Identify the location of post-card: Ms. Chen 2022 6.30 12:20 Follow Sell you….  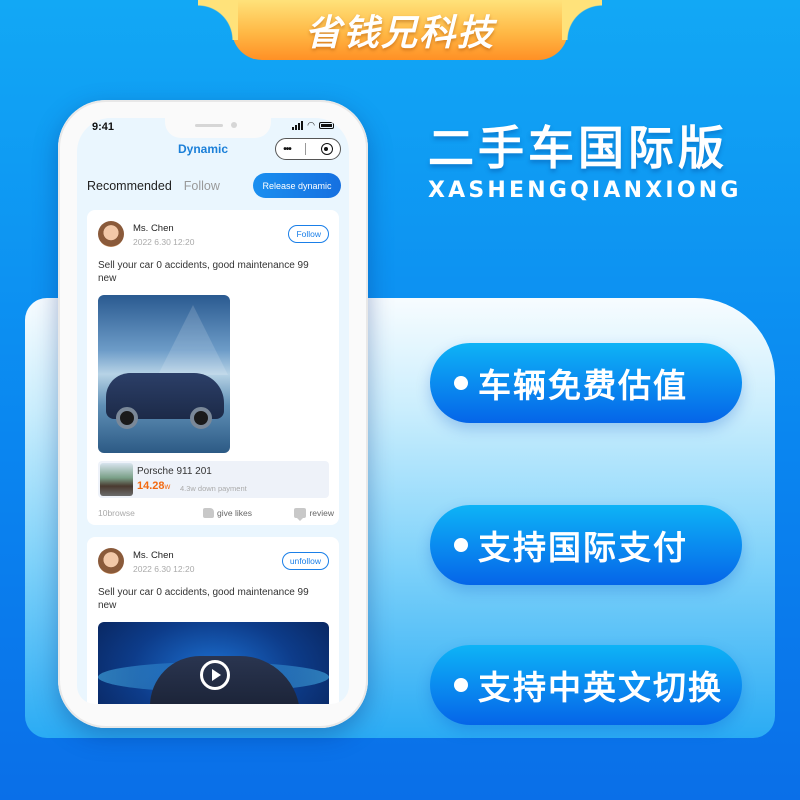
(213, 367).